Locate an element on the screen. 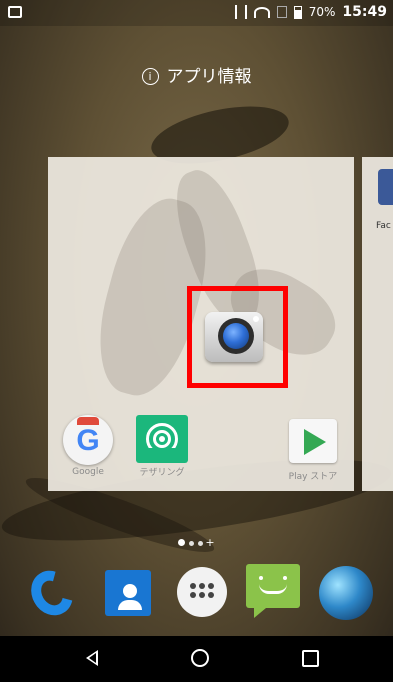 This screenshot has width=393, height=682. google-app: G Google is located at coordinates (88, 446).